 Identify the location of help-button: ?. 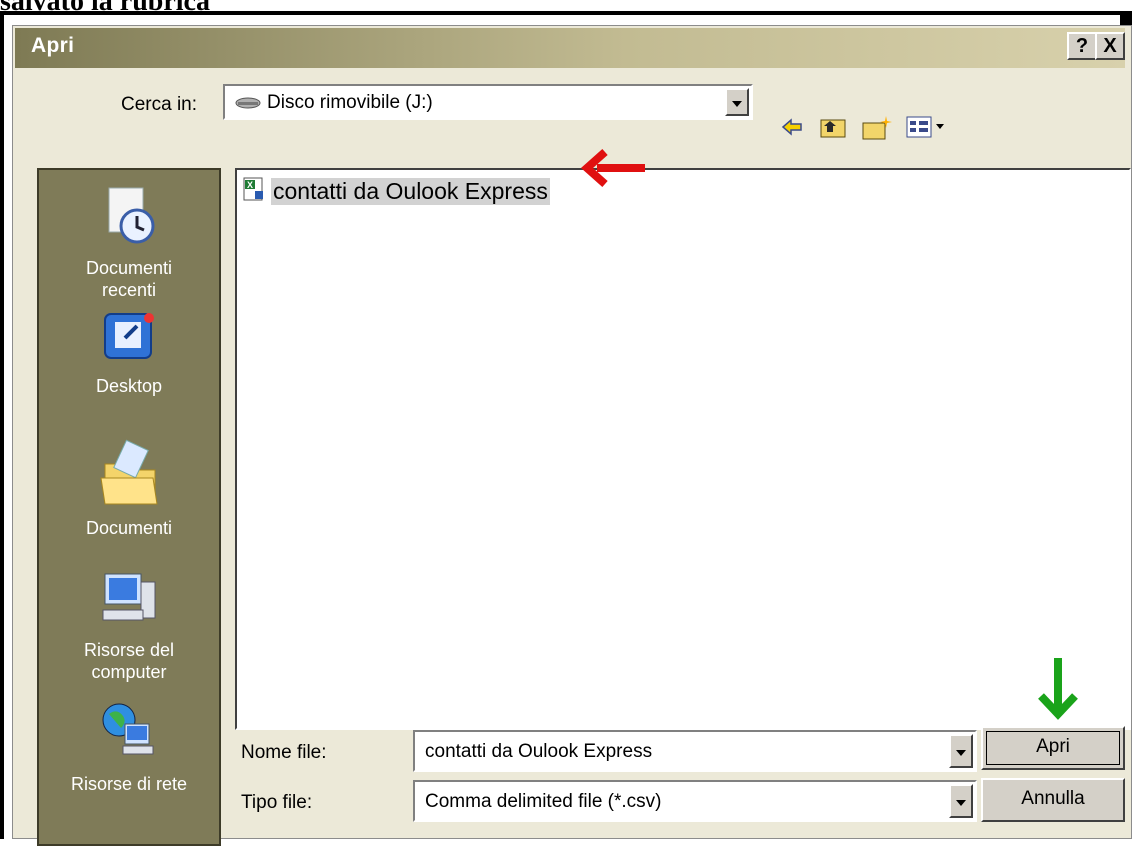
(1082, 46).